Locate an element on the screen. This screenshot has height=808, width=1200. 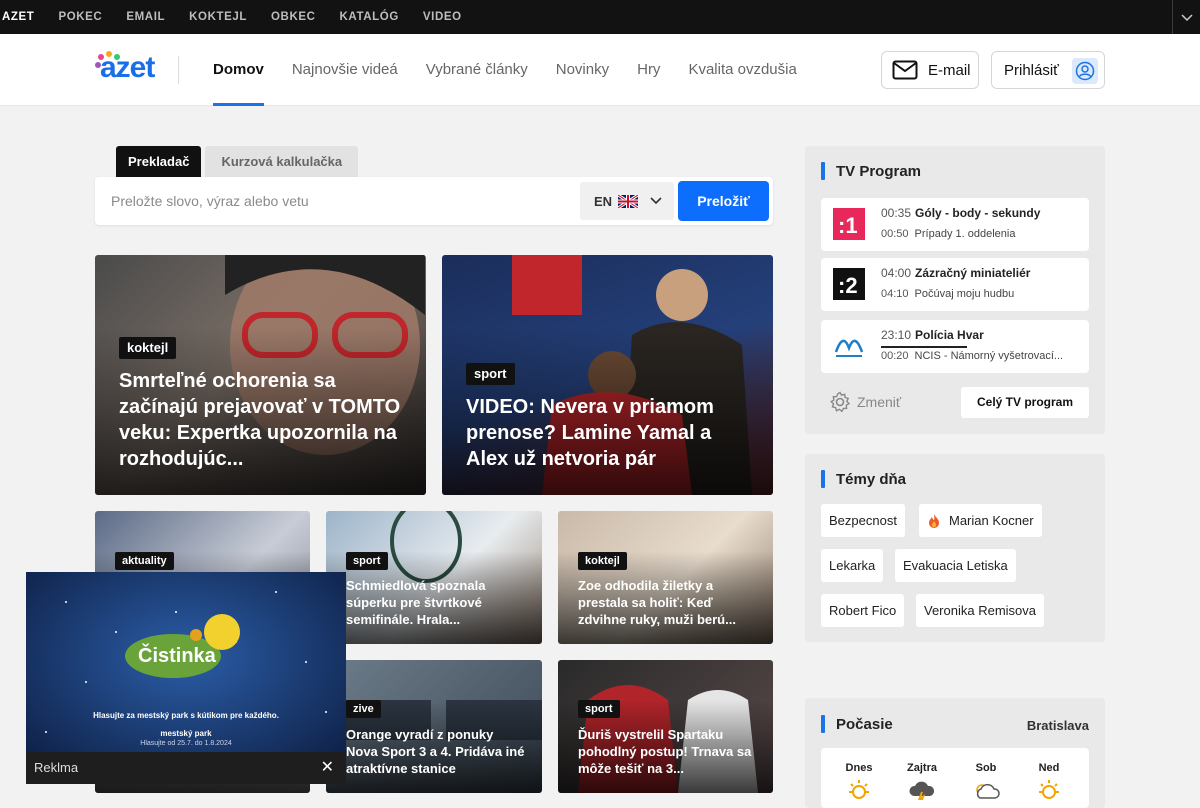
topbar-pokec: POKEC is located at coordinates (80, 17).